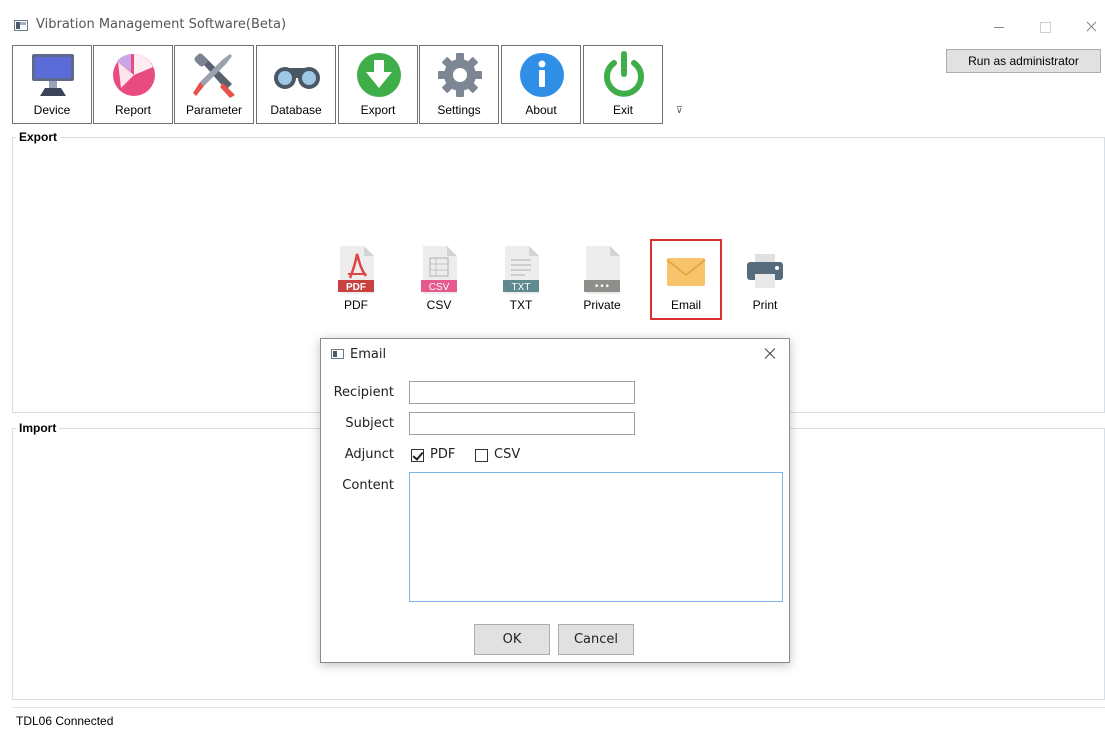  What do you see at coordinates (133, 110) in the screenshot?
I see `report-label: Report` at bounding box center [133, 110].